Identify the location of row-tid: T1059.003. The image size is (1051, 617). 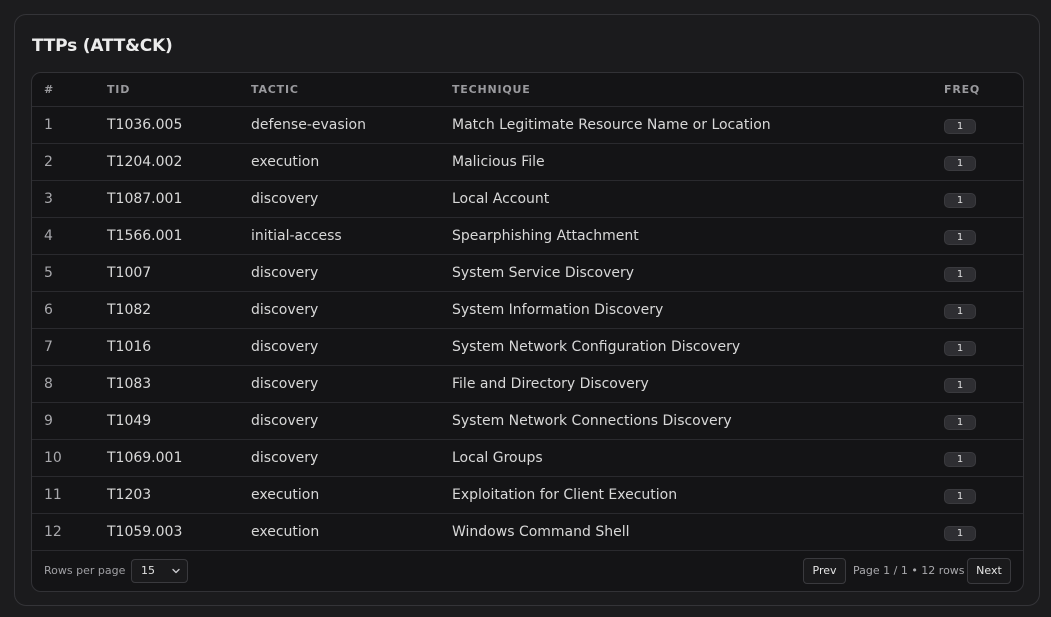
(145, 532).